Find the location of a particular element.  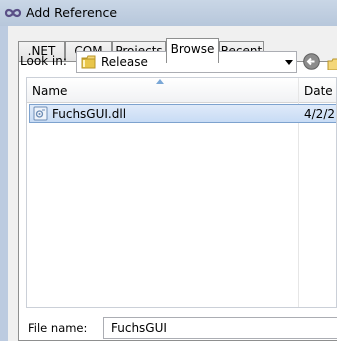

filename-label: File name: is located at coordinates (58, 328).